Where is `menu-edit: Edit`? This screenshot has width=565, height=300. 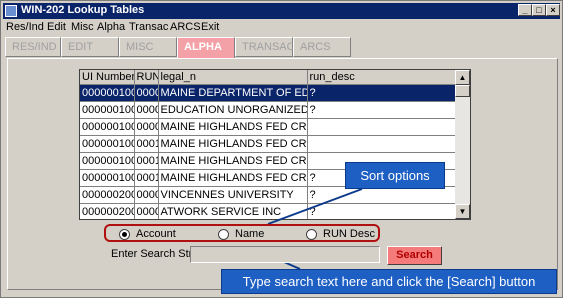
menu-edit: Edit is located at coordinates (56, 27).